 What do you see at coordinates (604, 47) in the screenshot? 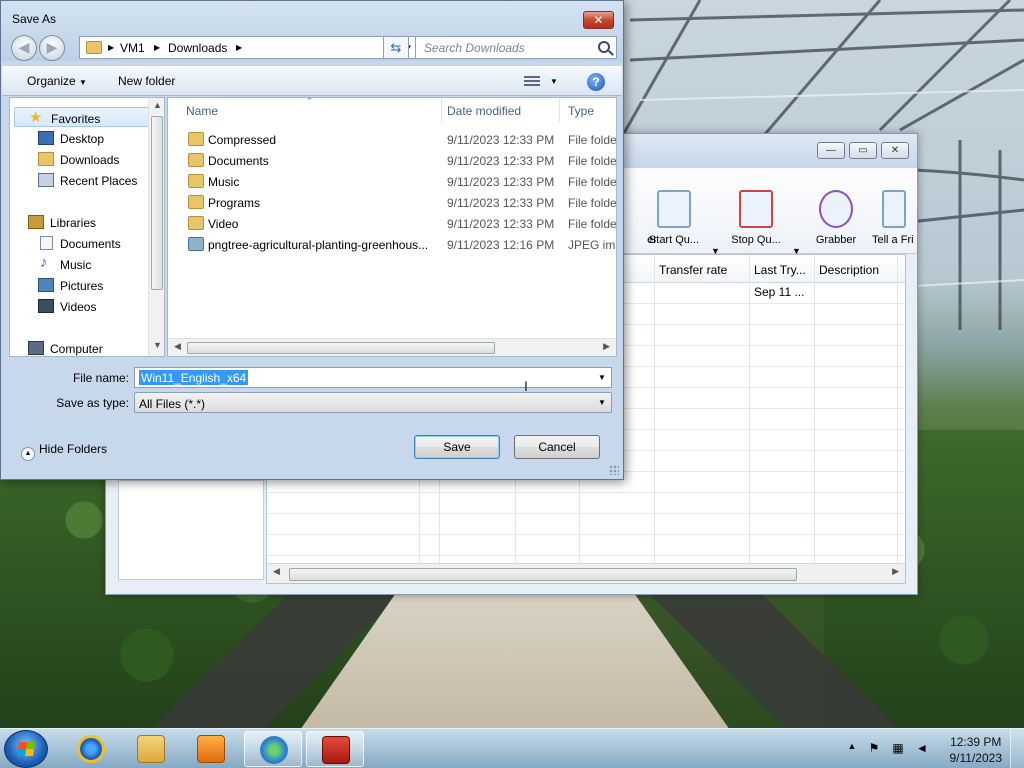
I see `search-icon` at bounding box center [604, 47].